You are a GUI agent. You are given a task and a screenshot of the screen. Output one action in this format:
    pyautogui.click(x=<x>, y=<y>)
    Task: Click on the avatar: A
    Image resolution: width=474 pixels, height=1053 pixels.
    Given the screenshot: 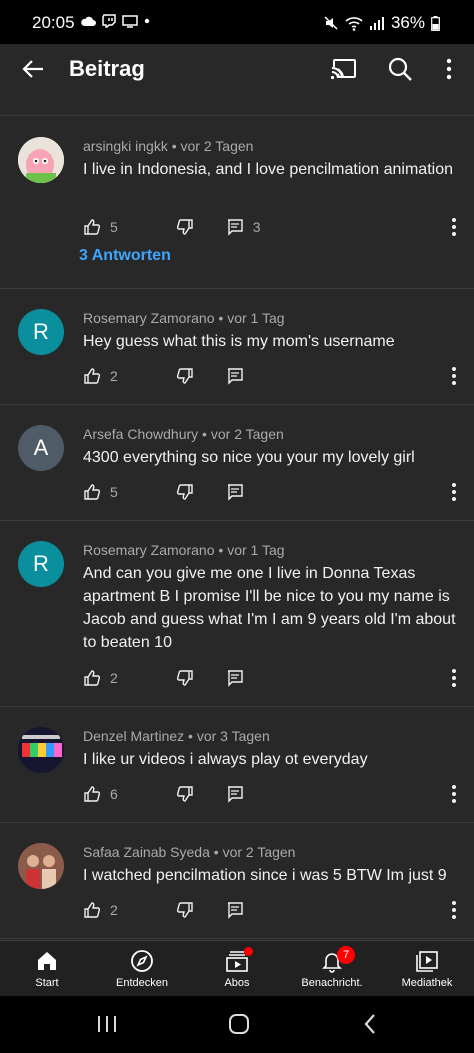 What is the action you would take?
    pyautogui.click(x=41, y=448)
    